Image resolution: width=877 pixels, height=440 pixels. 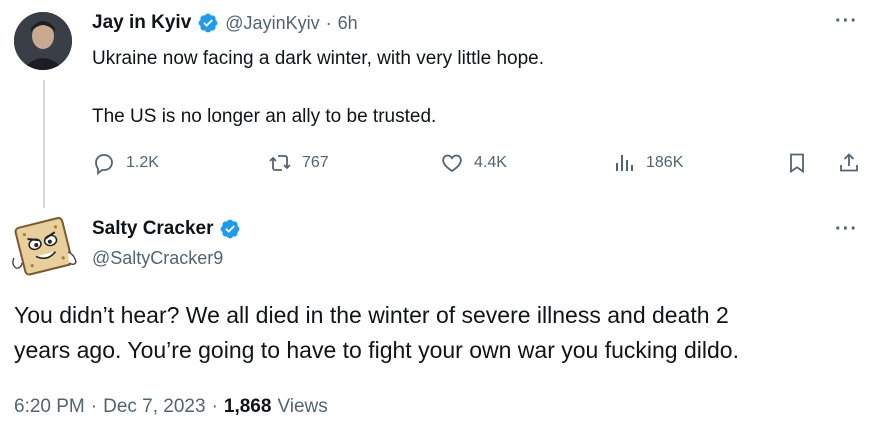 What do you see at coordinates (315, 162) in the screenshot?
I see `repost-count: 767` at bounding box center [315, 162].